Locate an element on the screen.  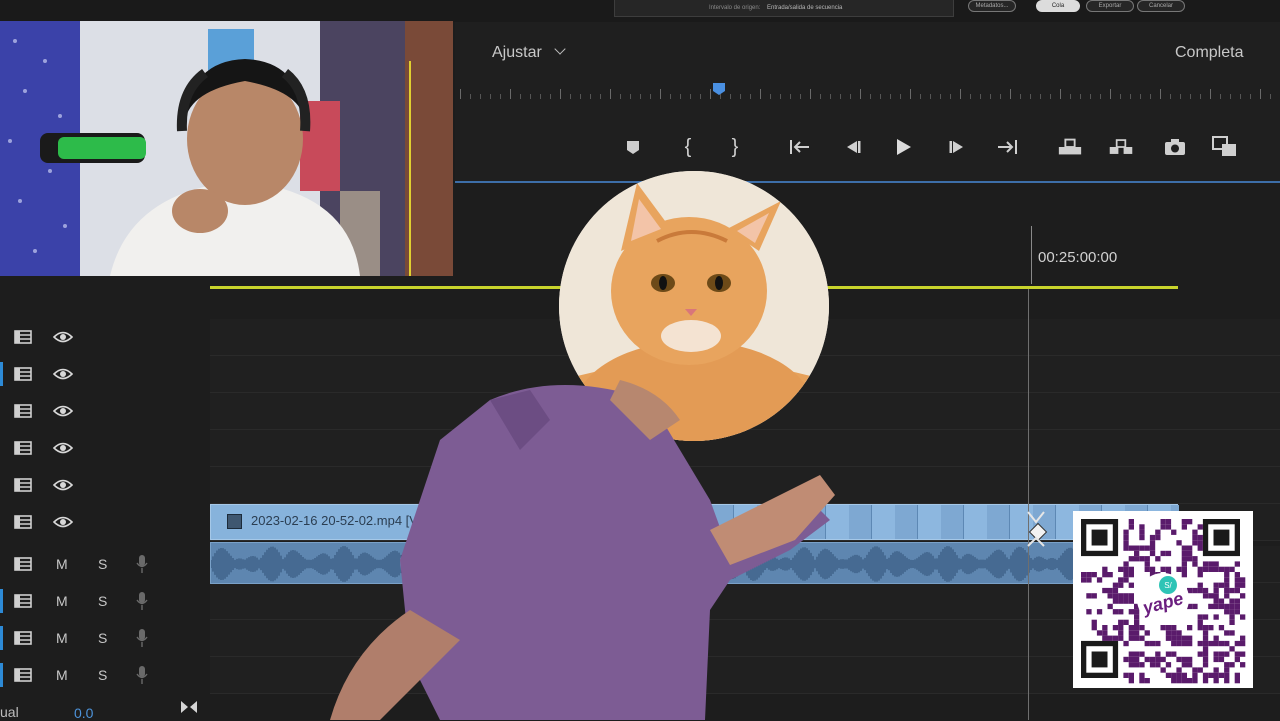
export-frame-icon is located at coordinates (1175, 147).